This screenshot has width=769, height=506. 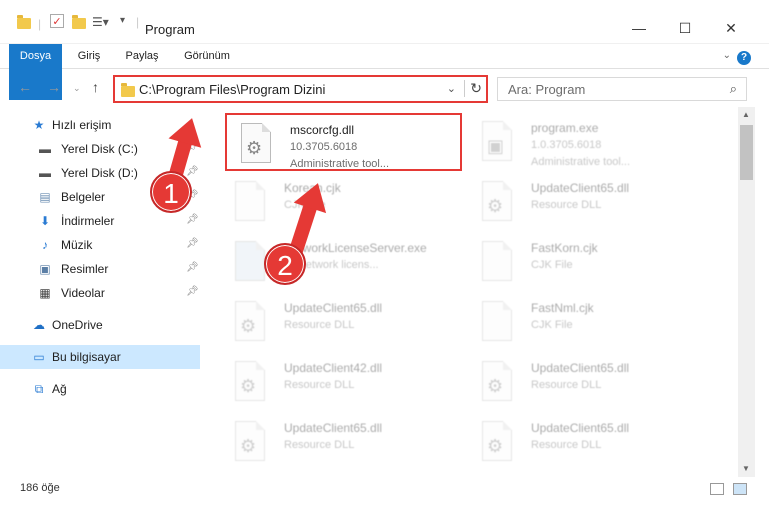 I want to click on large-icons-view-icon, so click(x=740, y=489).